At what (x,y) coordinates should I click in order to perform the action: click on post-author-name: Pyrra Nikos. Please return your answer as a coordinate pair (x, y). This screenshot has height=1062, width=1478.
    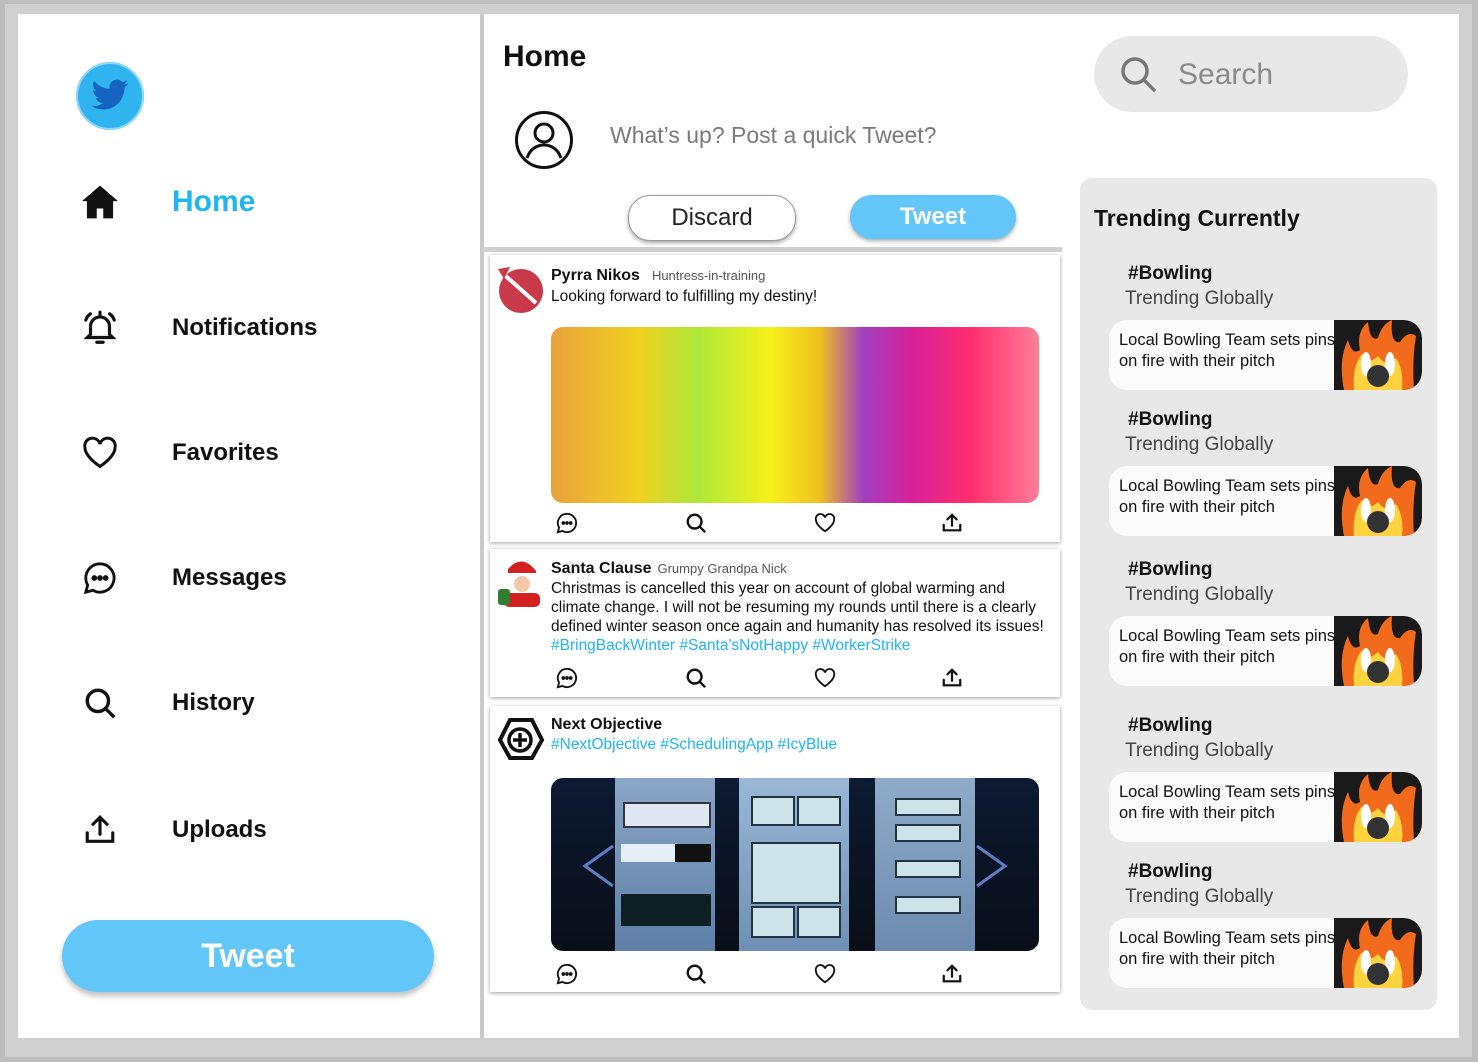
    Looking at the image, I should click on (595, 275).